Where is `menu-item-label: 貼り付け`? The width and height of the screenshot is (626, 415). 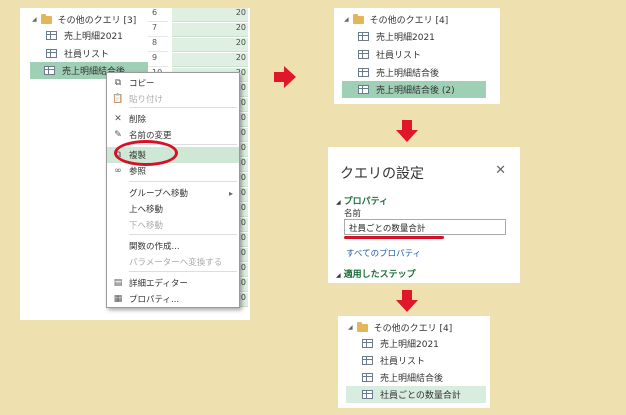
menu-item-label: 貼り付け is located at coordinates (146, 100).